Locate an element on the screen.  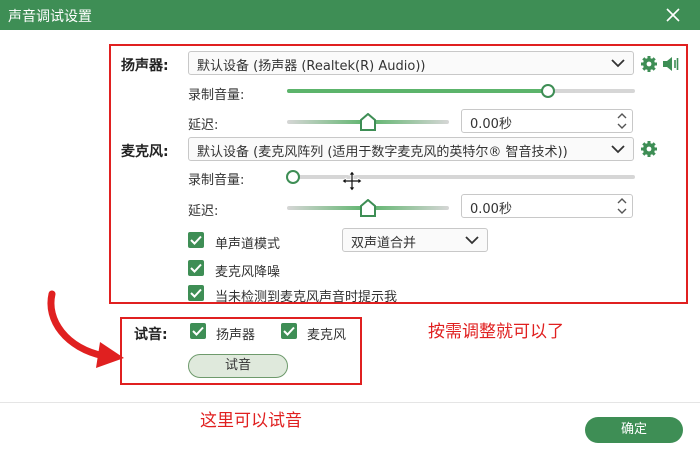
speaker-delay-label: 延迟: is located at coordinates (203, 125).